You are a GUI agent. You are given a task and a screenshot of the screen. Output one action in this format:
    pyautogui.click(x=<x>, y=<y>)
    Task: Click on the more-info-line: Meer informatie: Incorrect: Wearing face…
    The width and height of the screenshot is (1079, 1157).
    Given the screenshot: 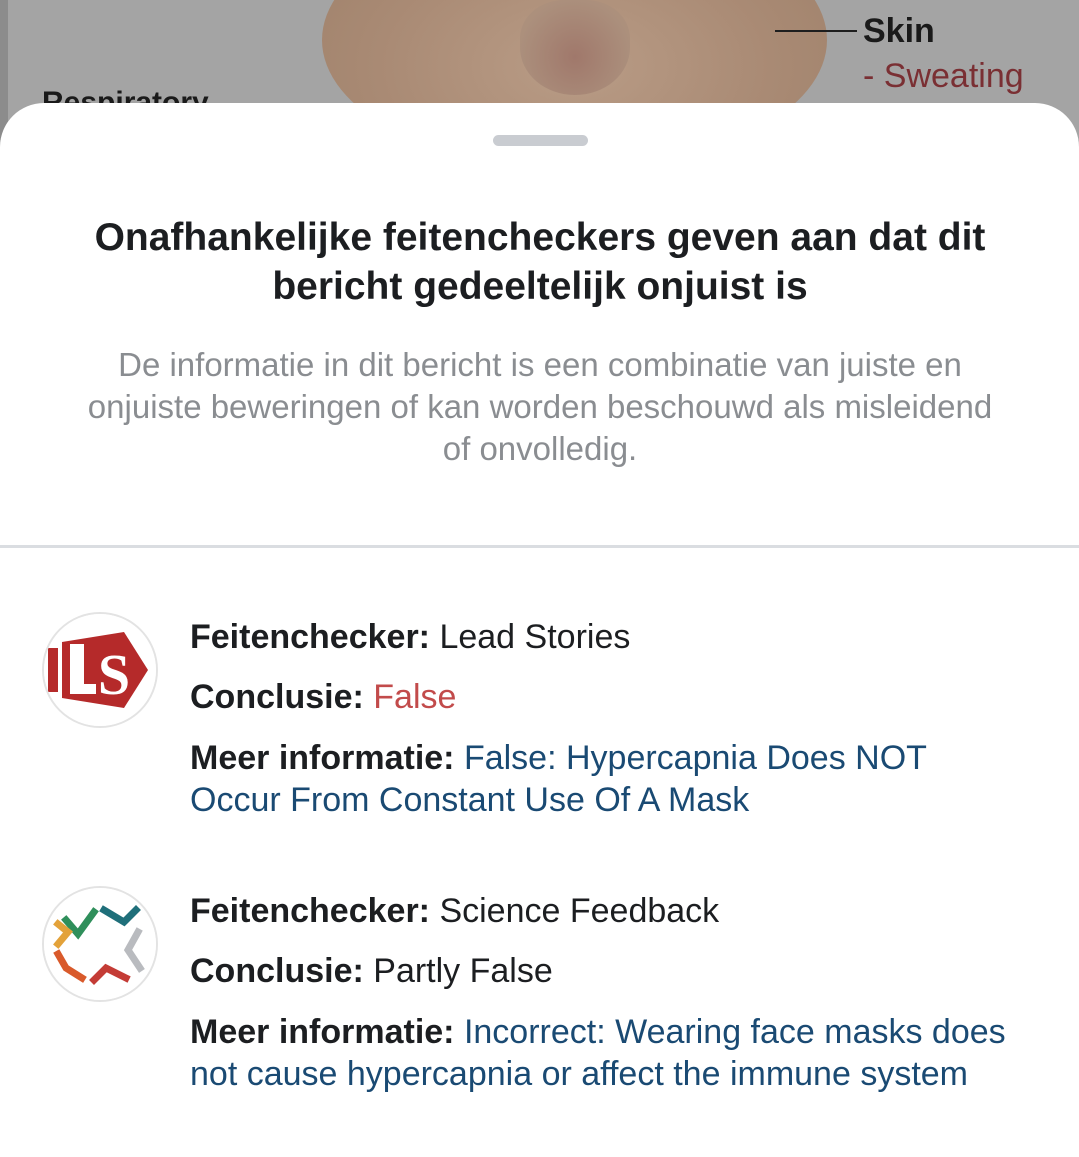 What is the action you would take?
    pyautogui.click(x=605, y=1053)
    